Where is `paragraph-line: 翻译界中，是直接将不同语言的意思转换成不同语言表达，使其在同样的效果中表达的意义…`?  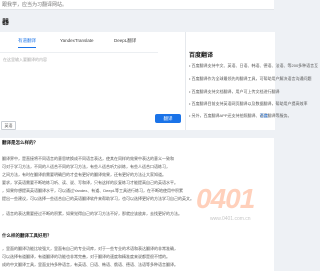
paragraph-line: 翻译界中，是直接将不同语言的意思转换成不同语言表达，使其在同样的效果中表达的意义… is located at coordinates (88, 158).